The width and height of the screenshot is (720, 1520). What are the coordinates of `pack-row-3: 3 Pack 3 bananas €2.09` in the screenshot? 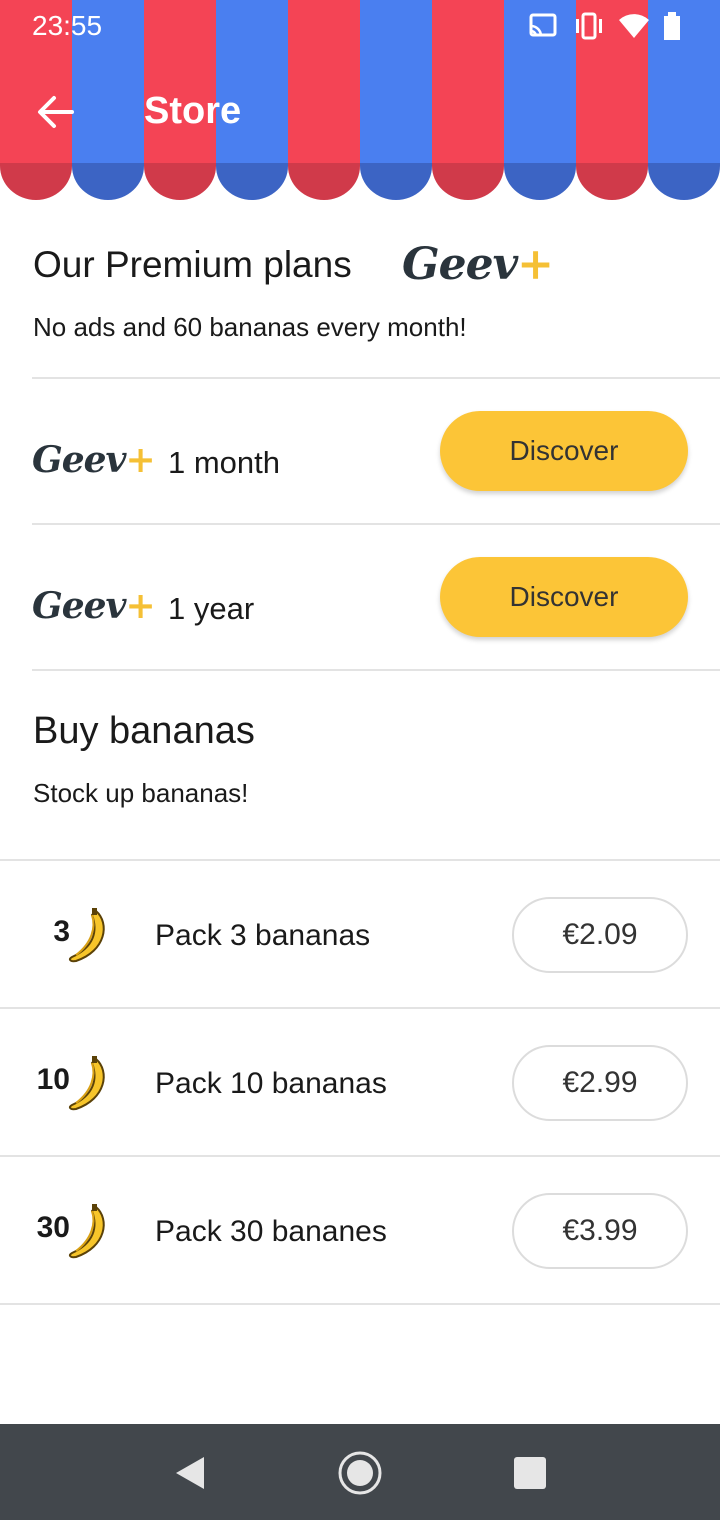 It's located at (360, 935).